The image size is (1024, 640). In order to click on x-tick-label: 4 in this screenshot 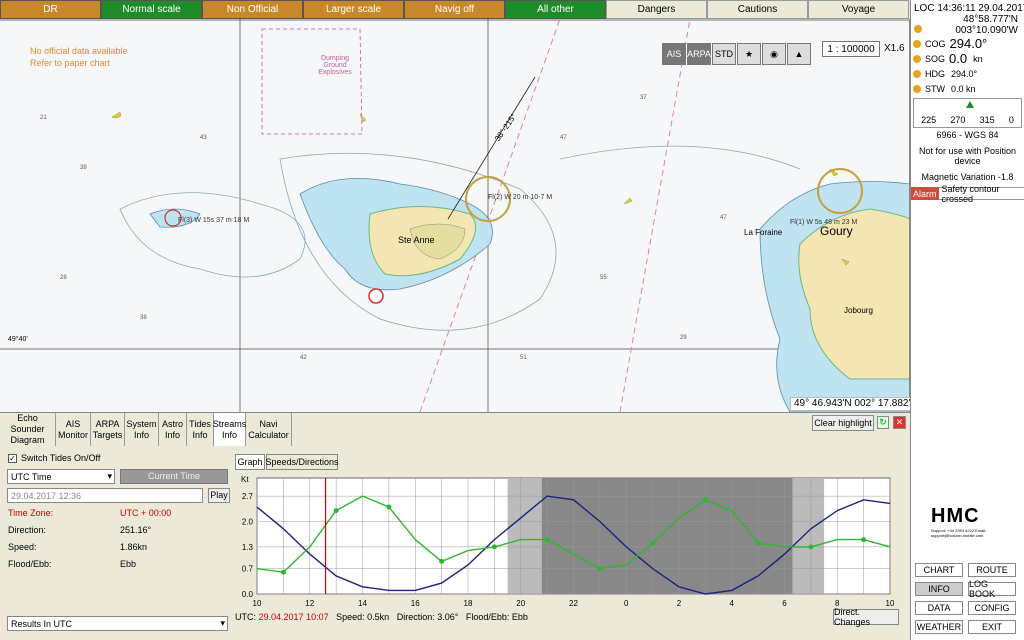, I will do `click(732, 603)`.